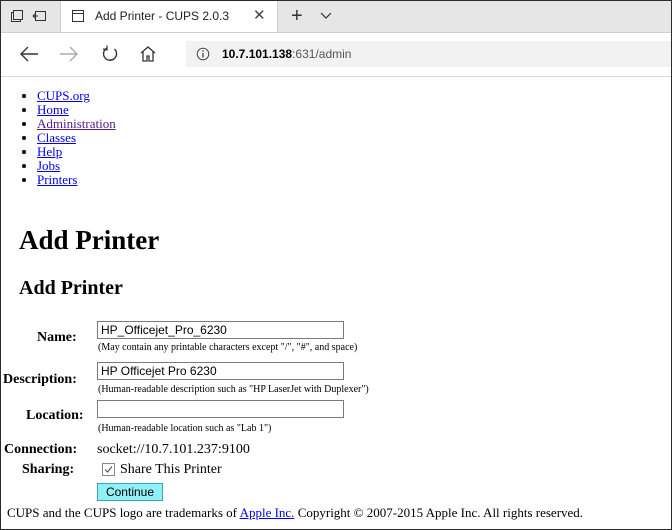 The height and width of the screenshot is (530, 672). I want to click on continue-button: Continue, so click(130, 492).